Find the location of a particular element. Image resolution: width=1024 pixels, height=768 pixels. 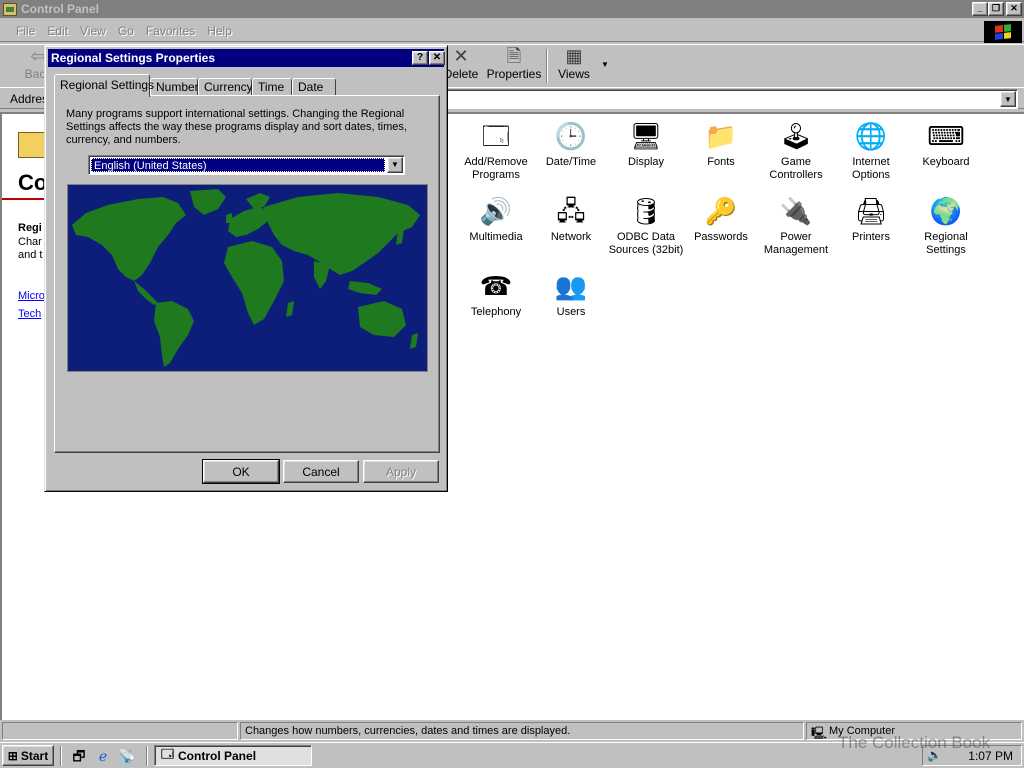

menu-favorites: Favorites is located at coordinates (170, 31).